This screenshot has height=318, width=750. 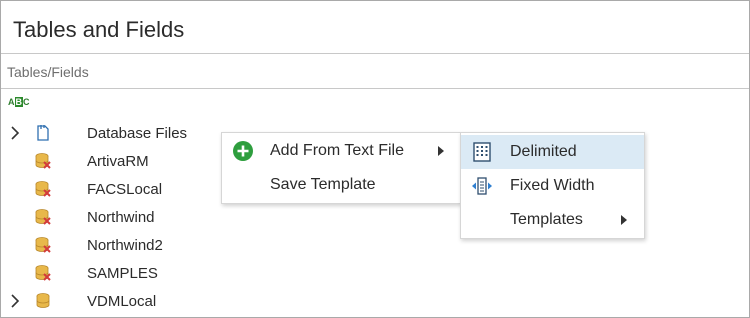 I want to click on tree-item-vdmlocal: VDMLocal, so click(x=375, y=301).